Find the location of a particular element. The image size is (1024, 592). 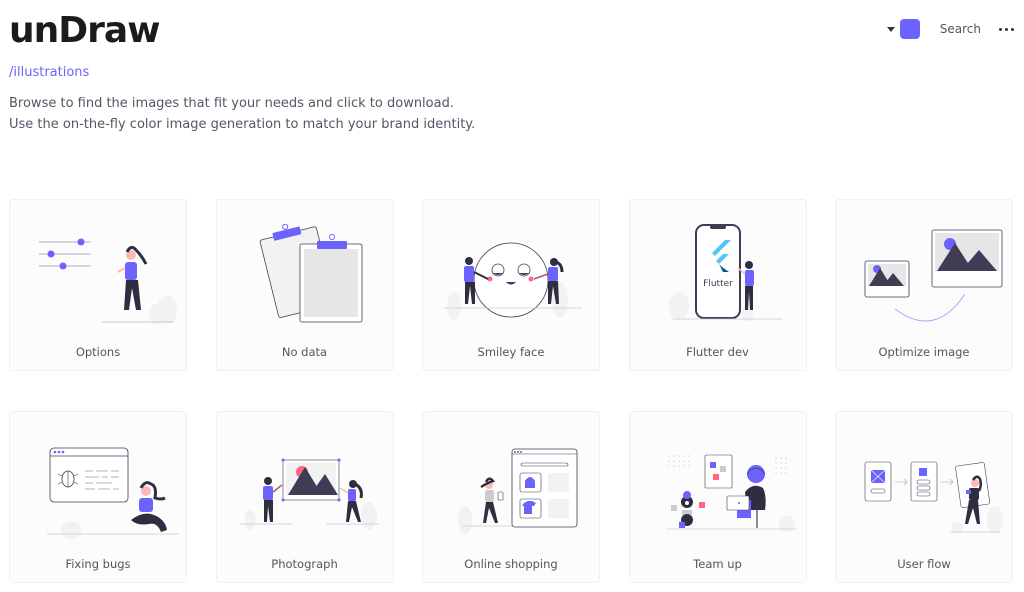

clipboard-front is located at coordinates (330, 278).